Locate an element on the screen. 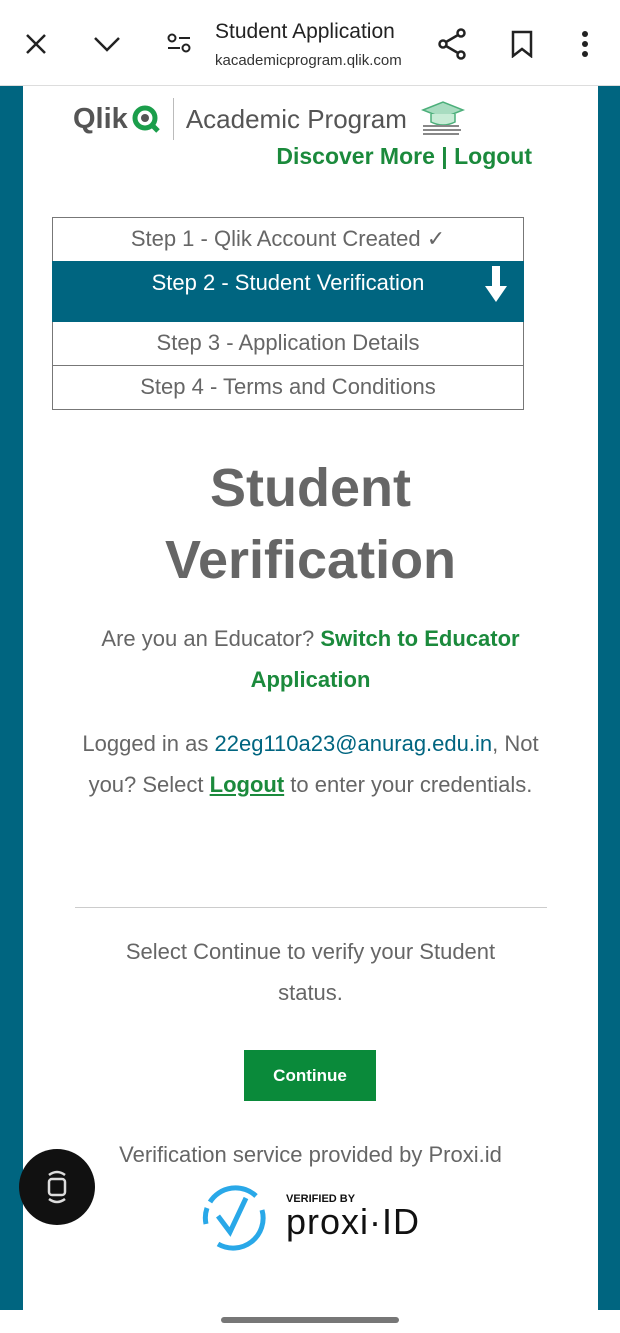  qlik-logo: Qlik is located at coordinates (100, 118).